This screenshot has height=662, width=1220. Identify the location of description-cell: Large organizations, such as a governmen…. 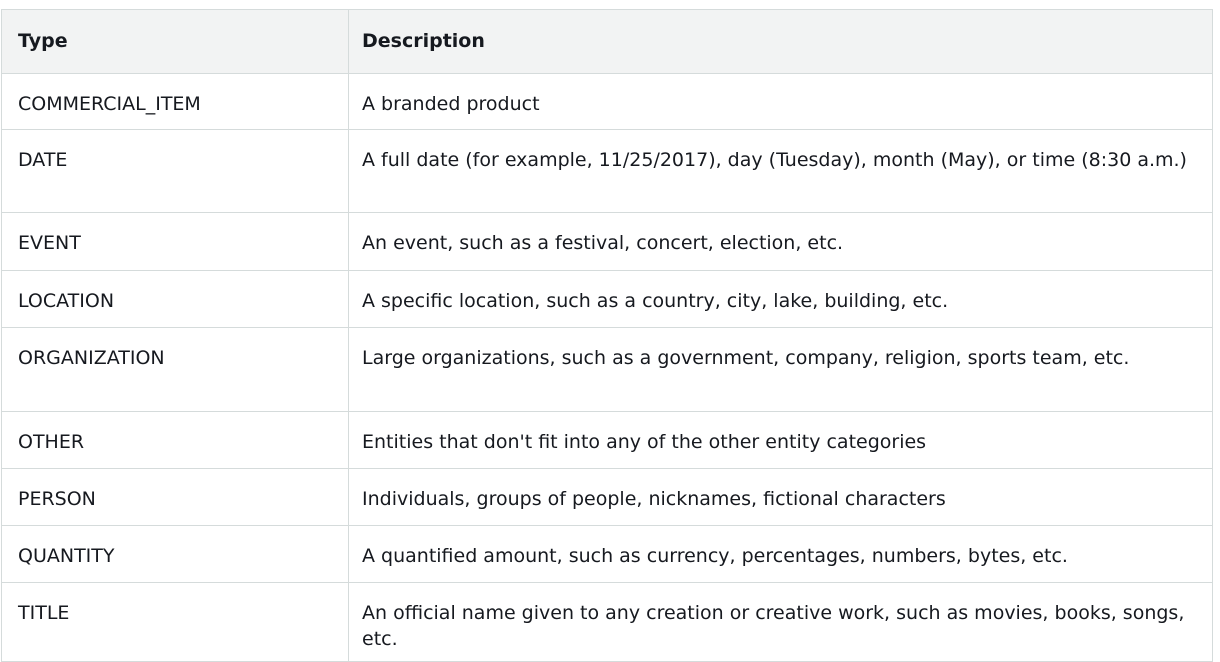
(780, 369).